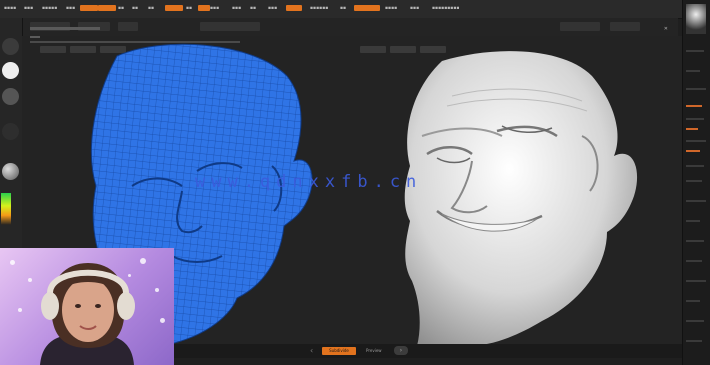 Image resolution: width=710 pixels, height=365 pixels. I want to click on texture-icon, so click(10, 131).